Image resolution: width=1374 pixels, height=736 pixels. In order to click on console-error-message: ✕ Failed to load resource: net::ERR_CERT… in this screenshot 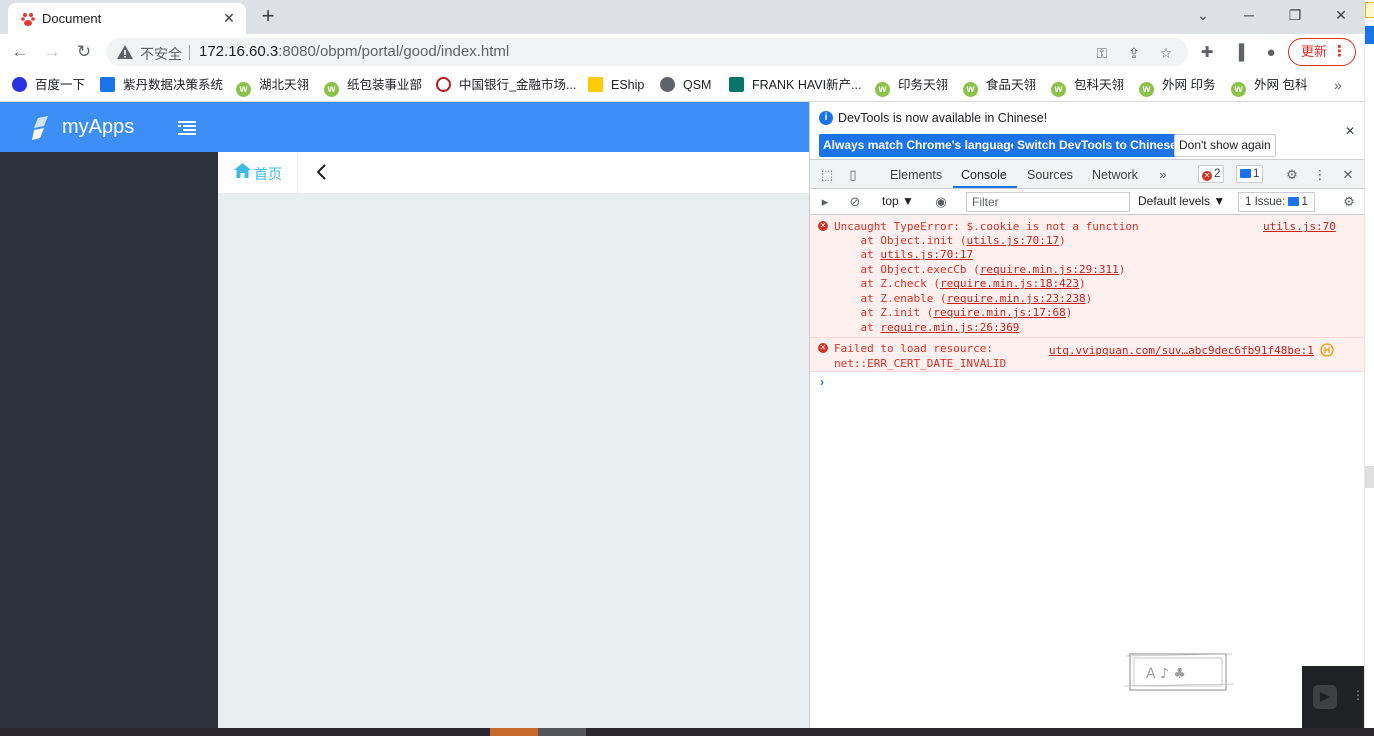, I will do `click(1087, 355)`.